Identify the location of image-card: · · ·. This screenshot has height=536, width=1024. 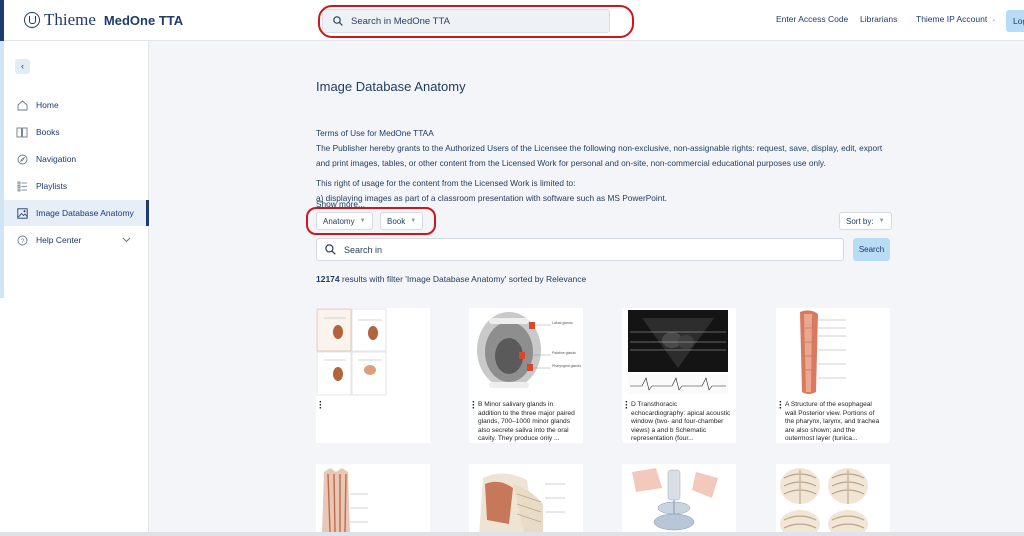
(373, 375).